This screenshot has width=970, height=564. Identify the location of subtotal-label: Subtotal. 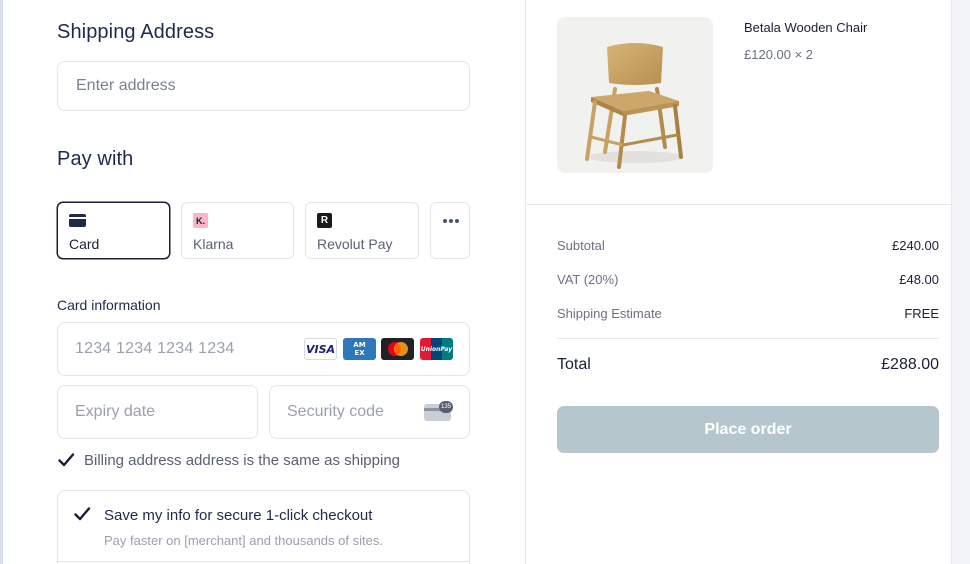
(581, 245).